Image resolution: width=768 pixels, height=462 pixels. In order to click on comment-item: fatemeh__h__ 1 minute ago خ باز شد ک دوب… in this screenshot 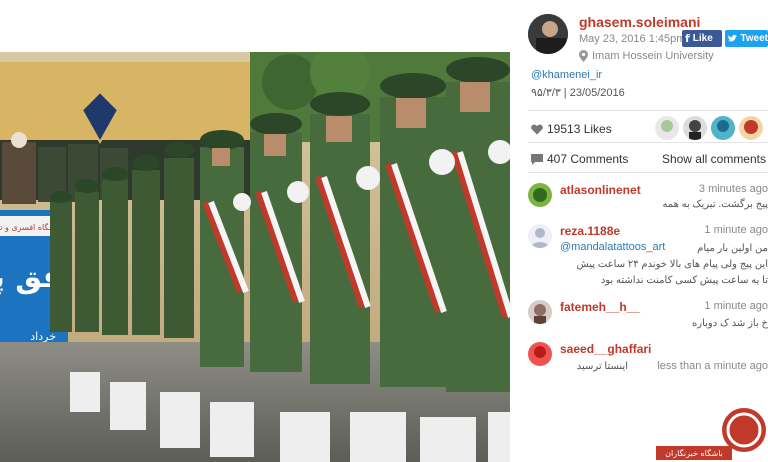, I will do `click(648, 316)`.